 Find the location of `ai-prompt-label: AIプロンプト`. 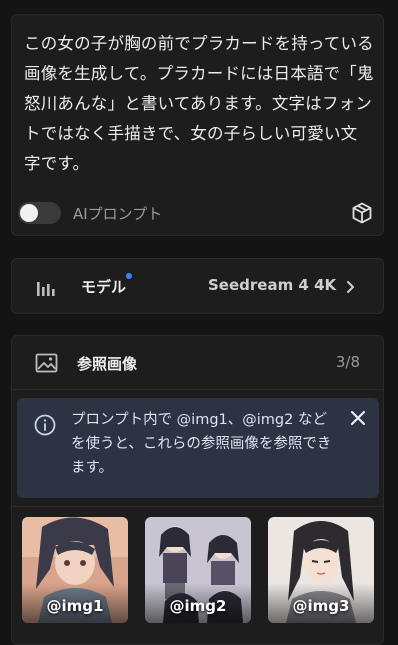

ai-prompt-label: AIプロンプト is located at coordinates (118, 214).